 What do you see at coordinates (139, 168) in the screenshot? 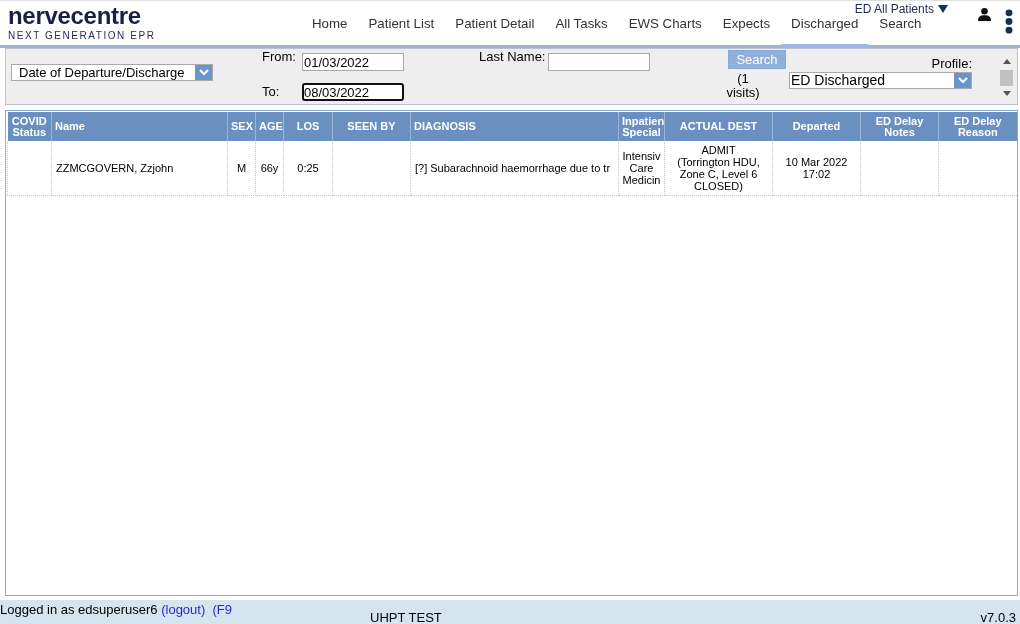
I see `table-cell: ZZMCGOVERN, Zzjohn` at bounding box center [139, 168].